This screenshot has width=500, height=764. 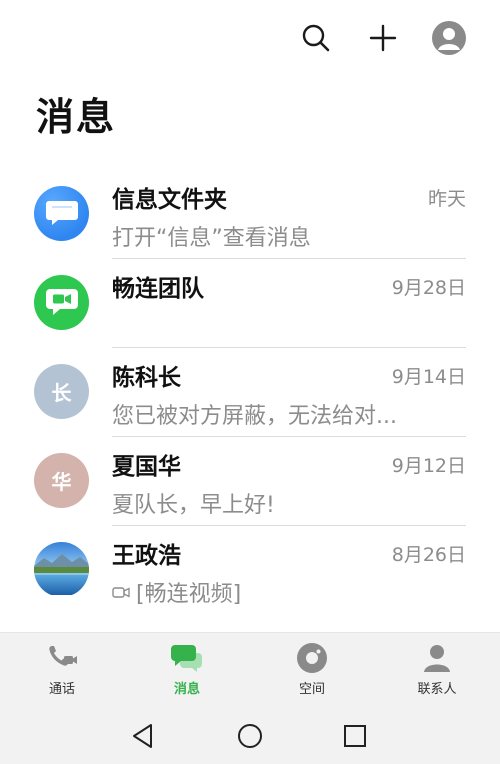 What do you see at coordinates (146, 467) in the screenshot?
I see `conversation-name: 夏国华` at bounding box center [146, 467].